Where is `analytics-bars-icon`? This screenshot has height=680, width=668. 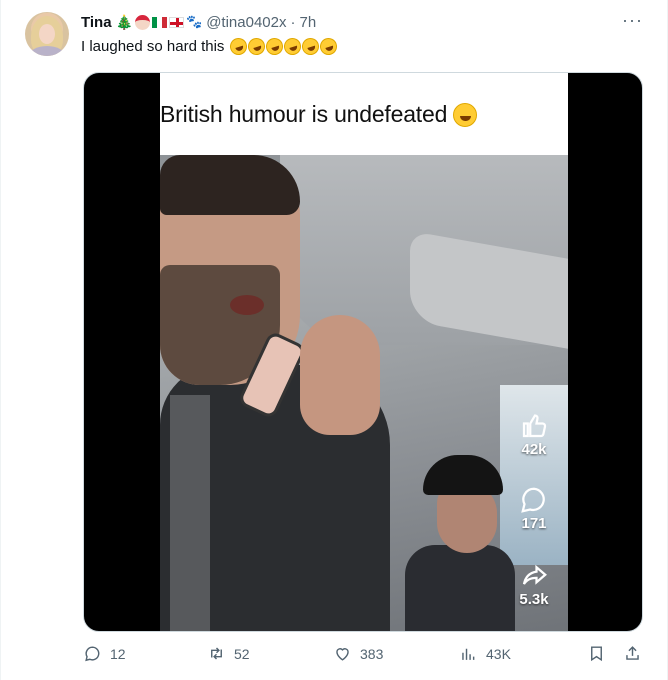
analytics-bars-icon is located at coordinates (468, 654).